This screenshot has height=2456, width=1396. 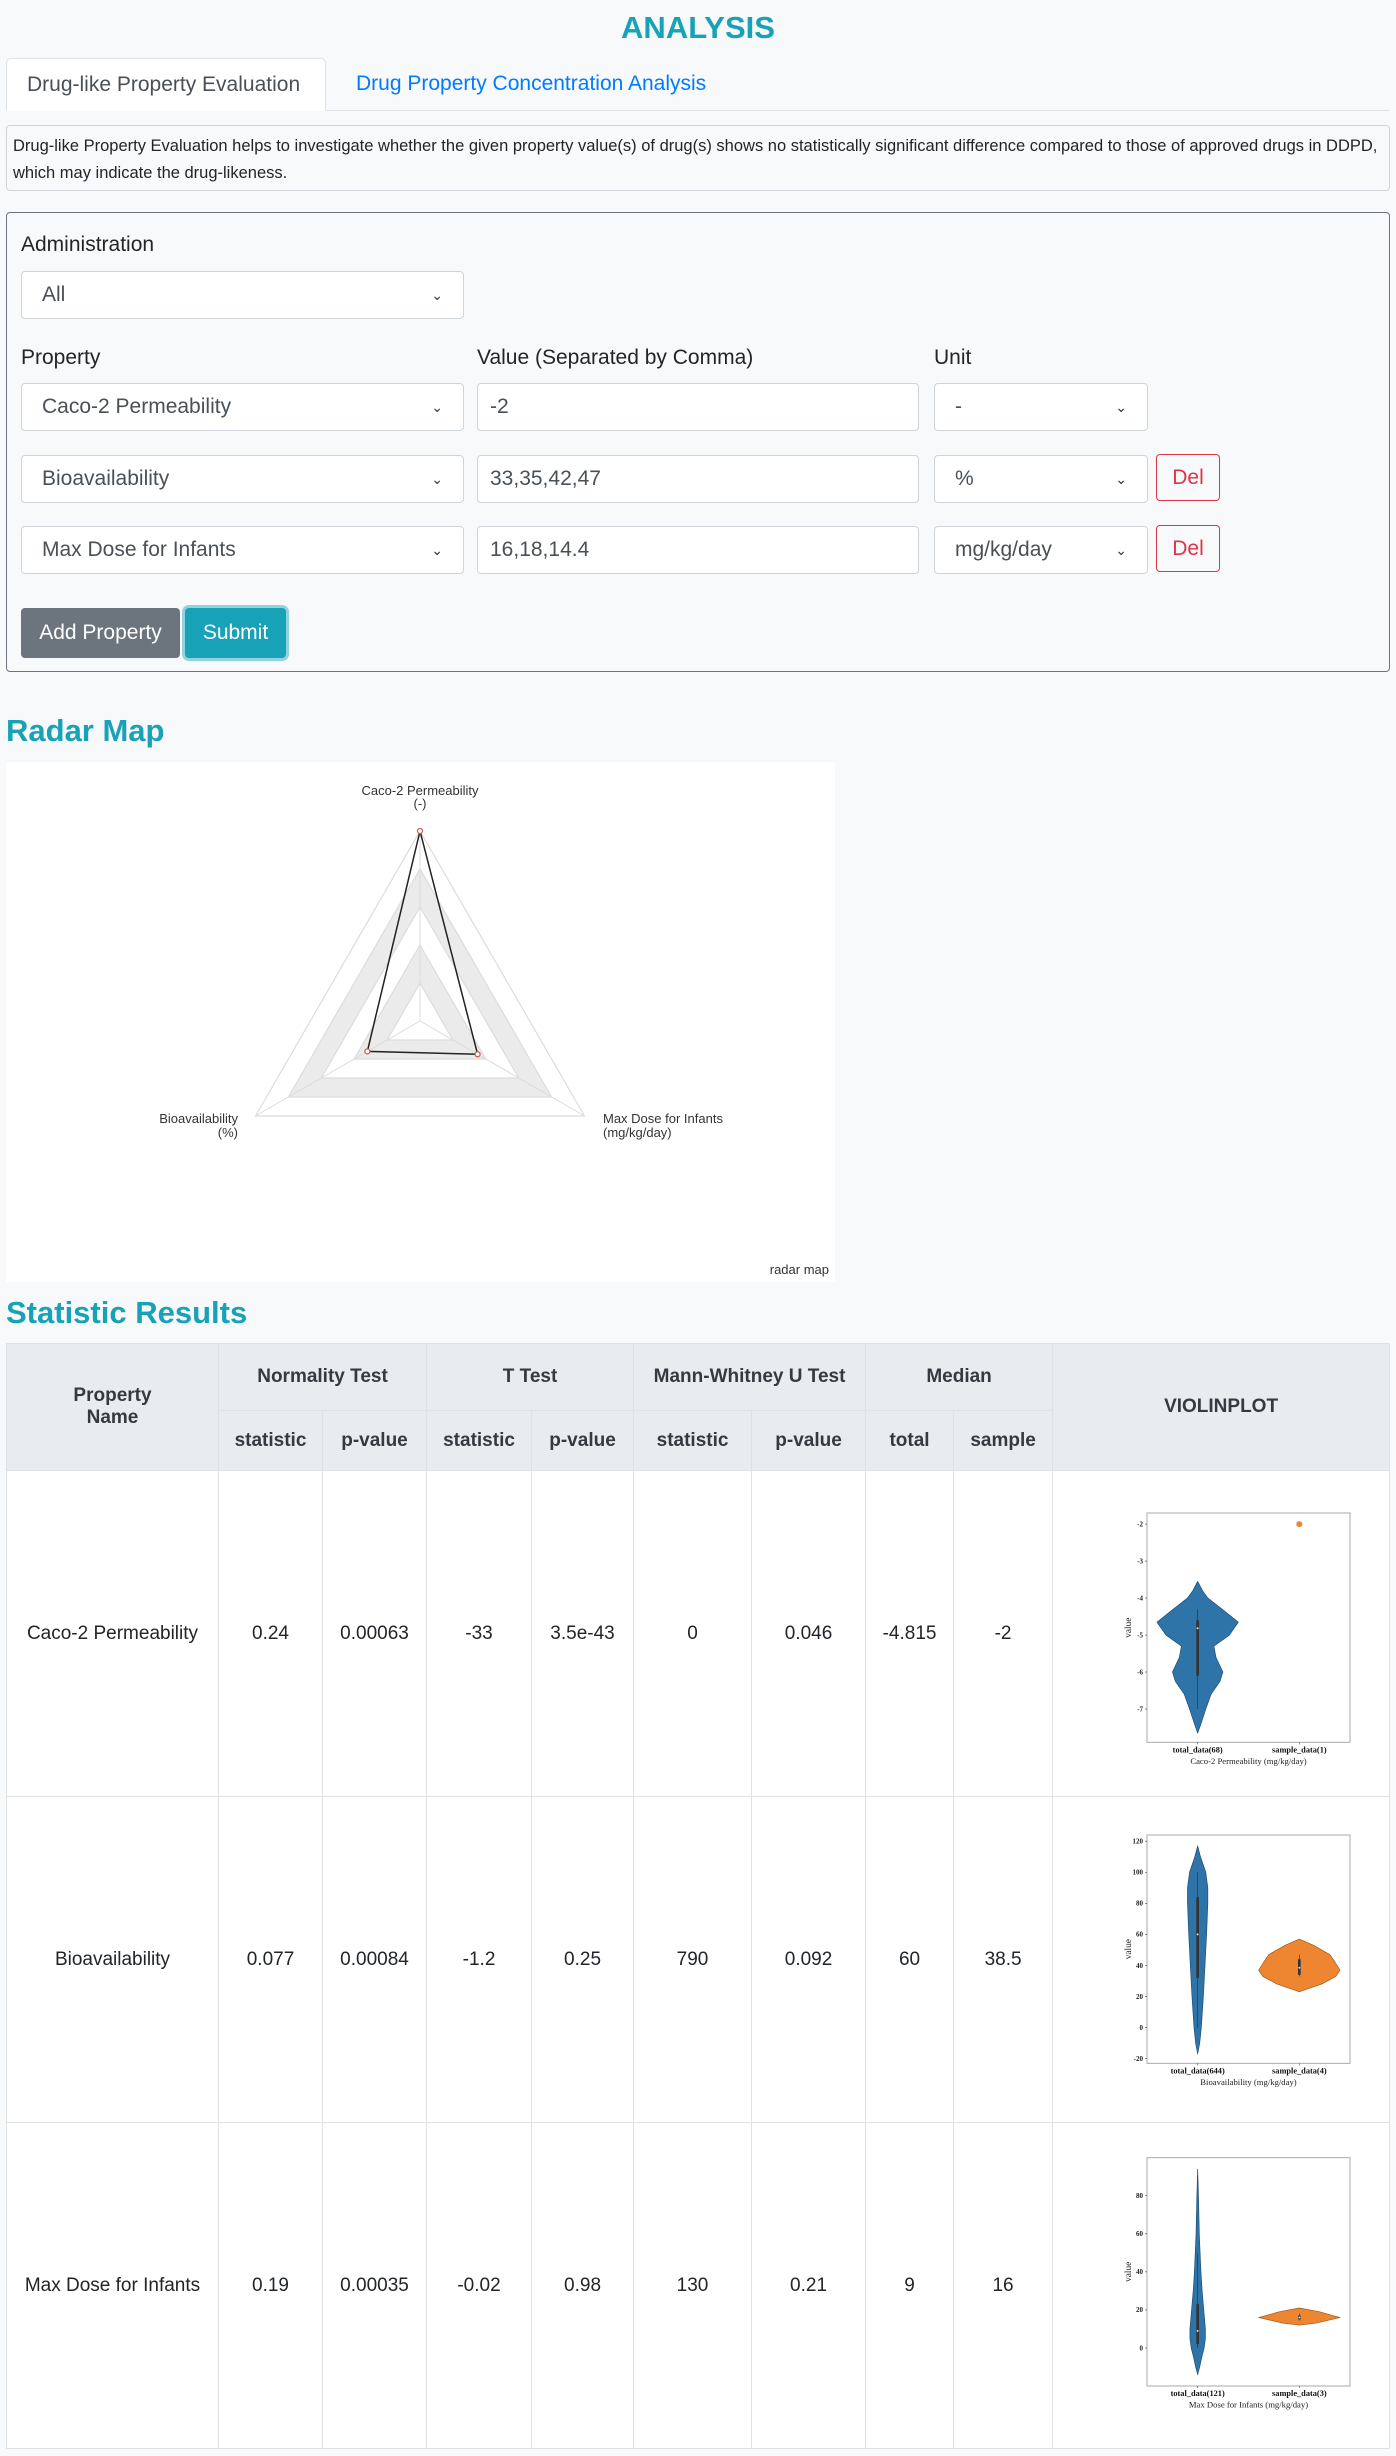 I want to click on property-select: Bioavailability ⌄, so click(x=242, y=479).